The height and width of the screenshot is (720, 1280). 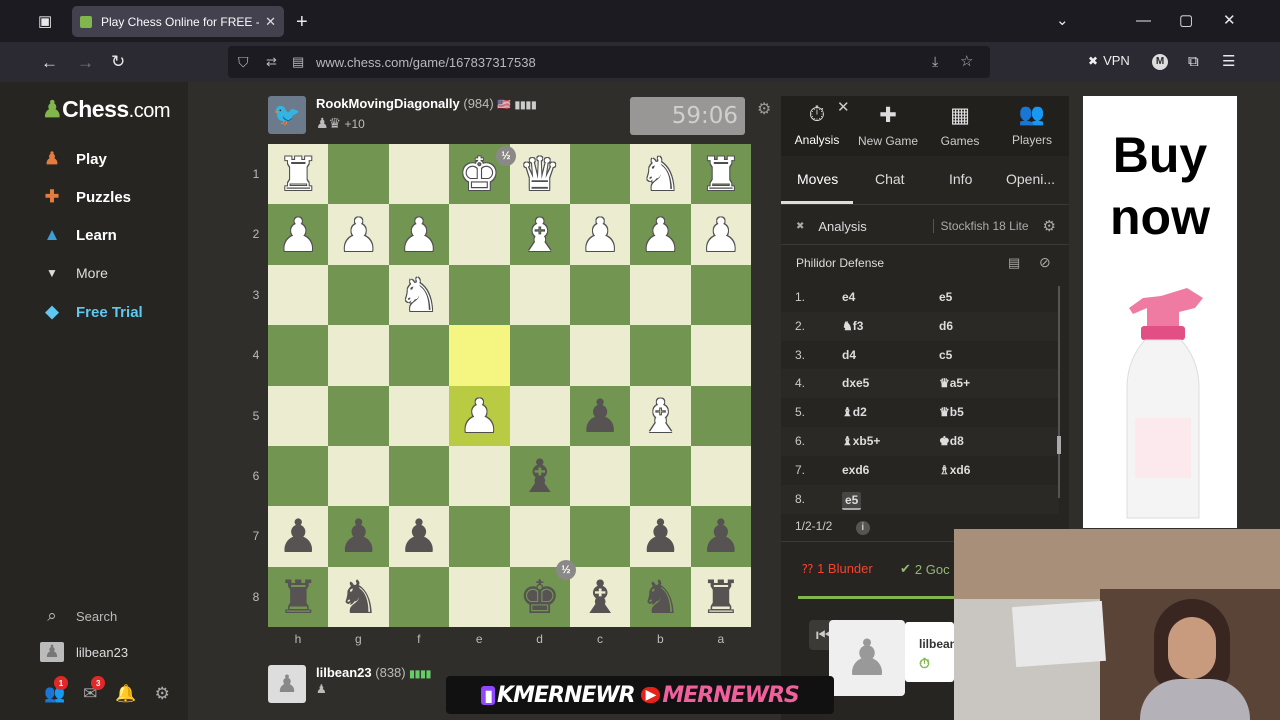 What do you see at coordinates (951, 441) in the screenshot?
I see `black-move: ♚d8` at bounding box center [951, 441].